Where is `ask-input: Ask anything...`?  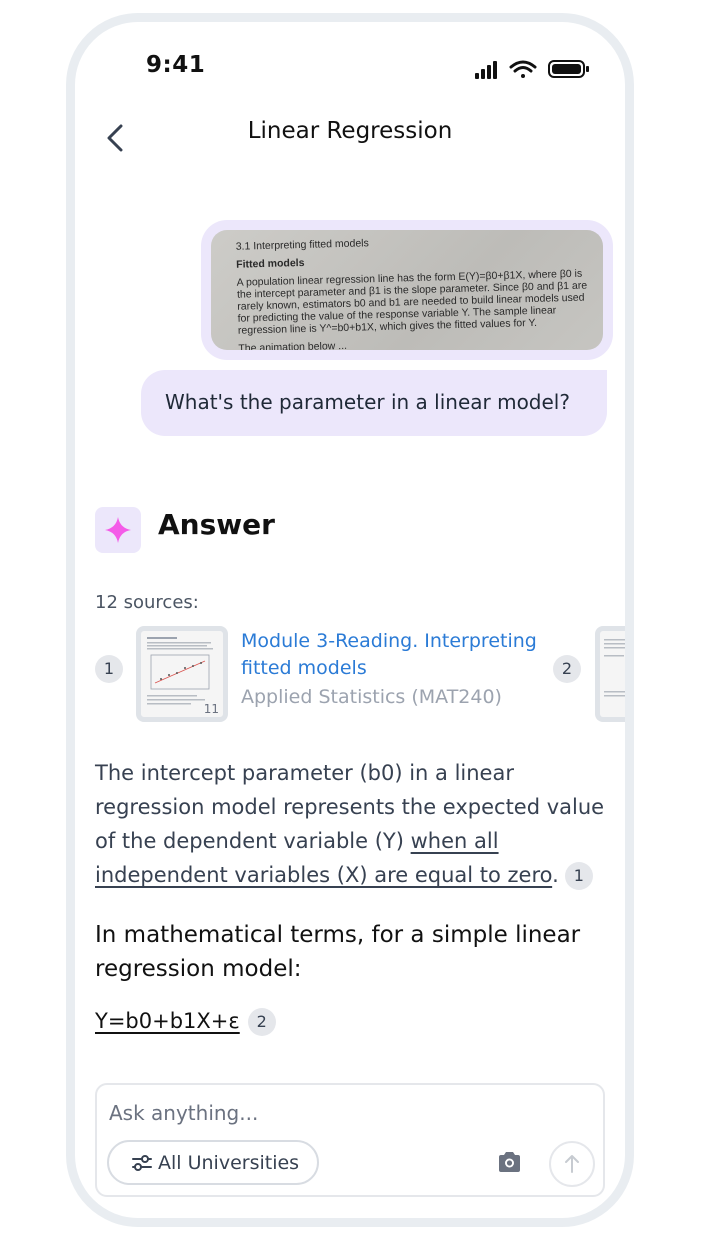
ask-input: Ask anything... is located at coordinates (183, 1113).